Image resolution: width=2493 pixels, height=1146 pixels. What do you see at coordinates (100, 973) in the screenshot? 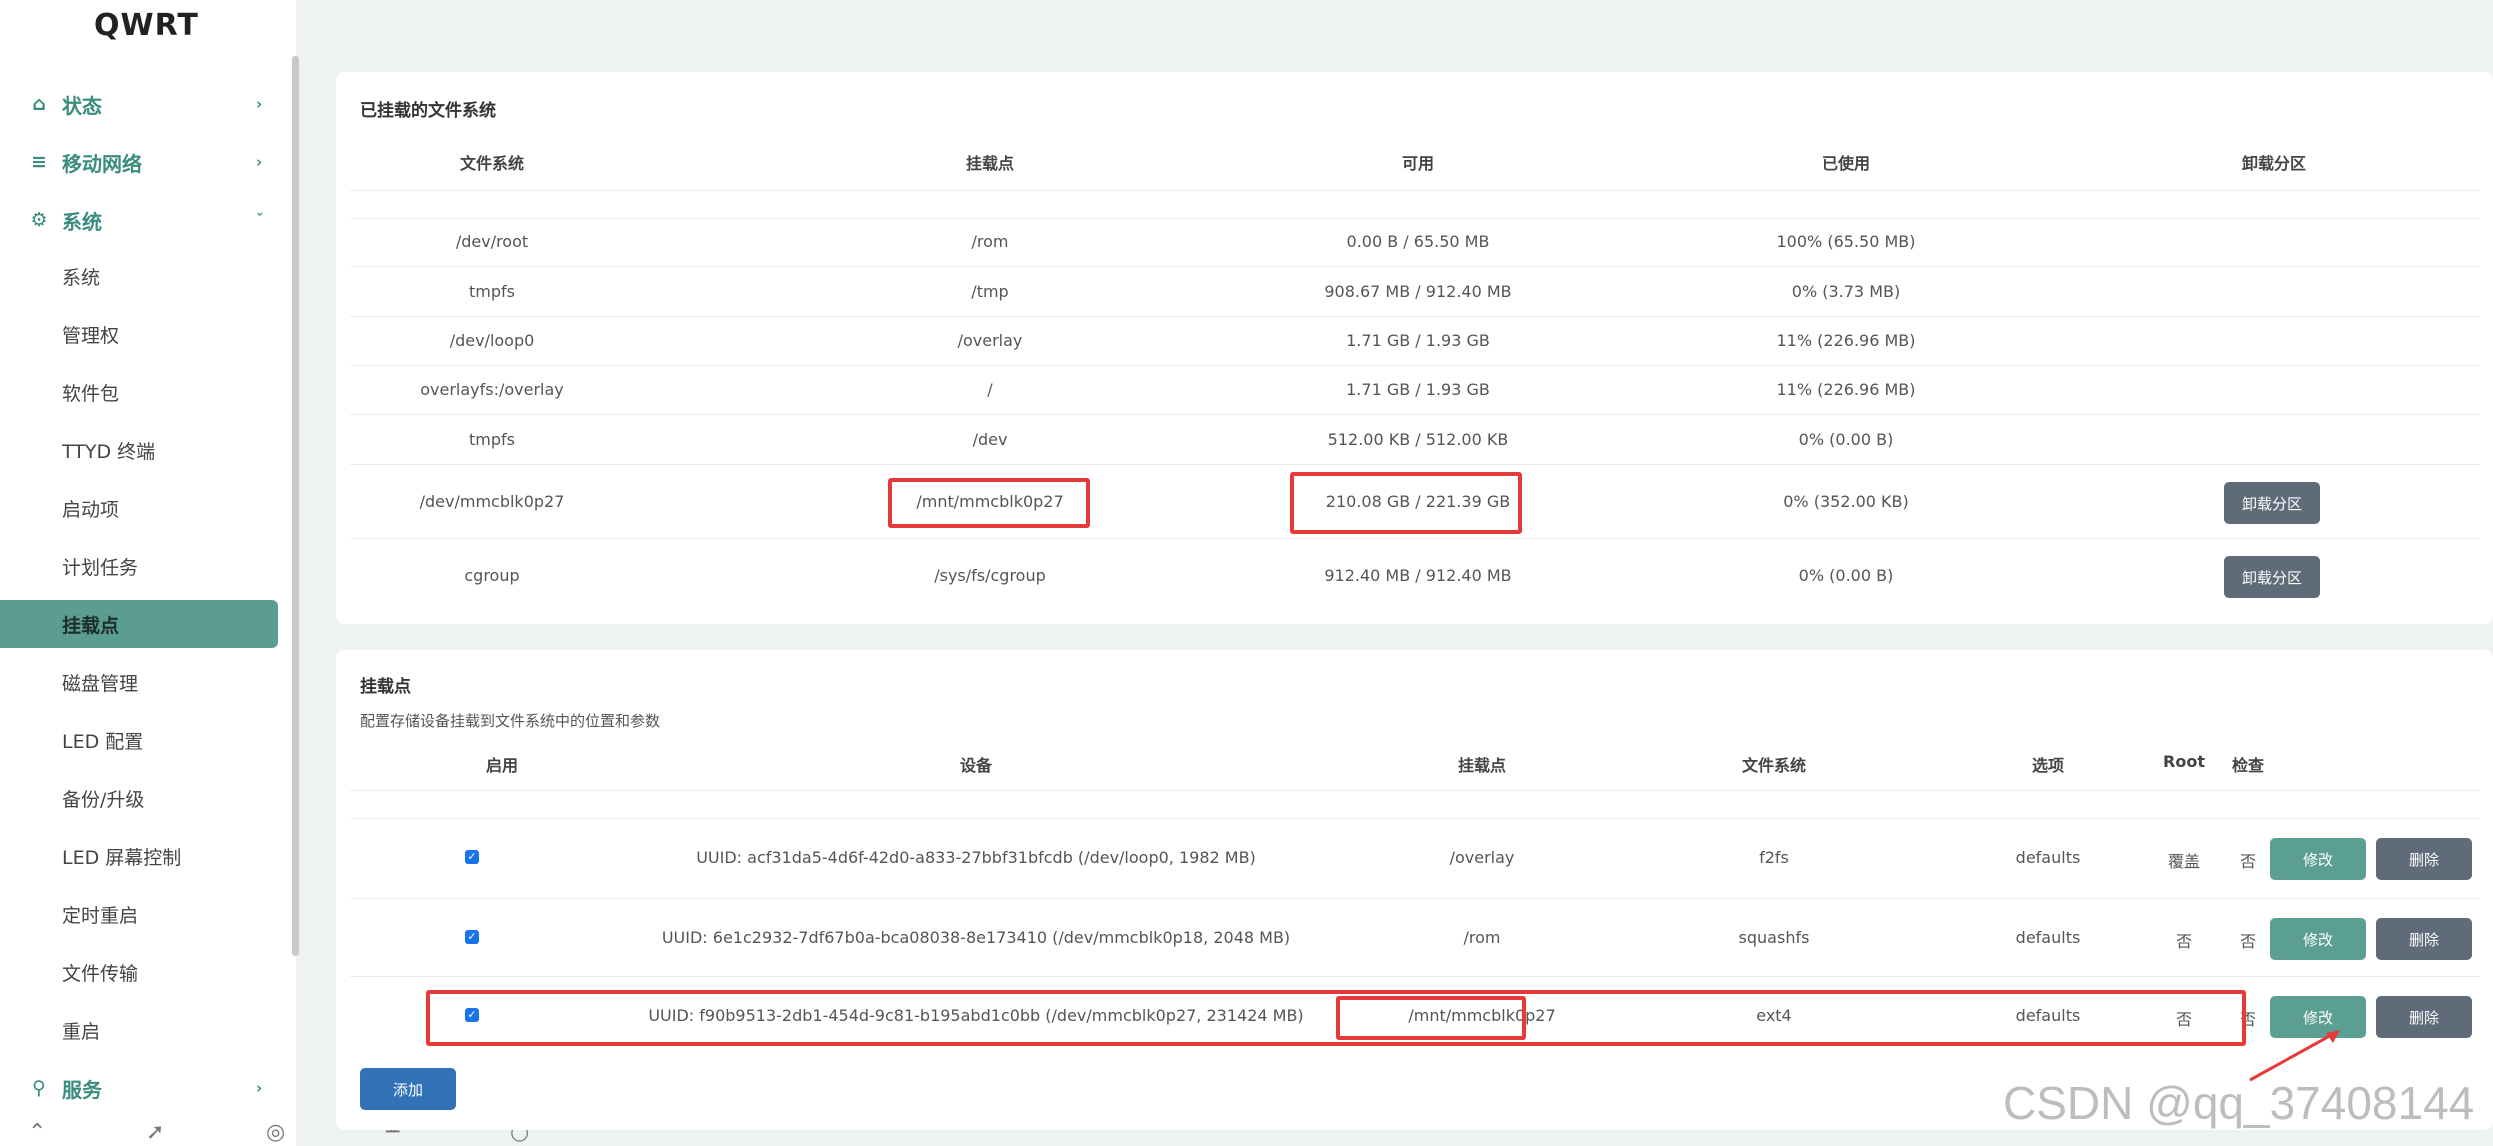
I see `nav-sub-label: 文件传输` at bounding box center [100, 973].